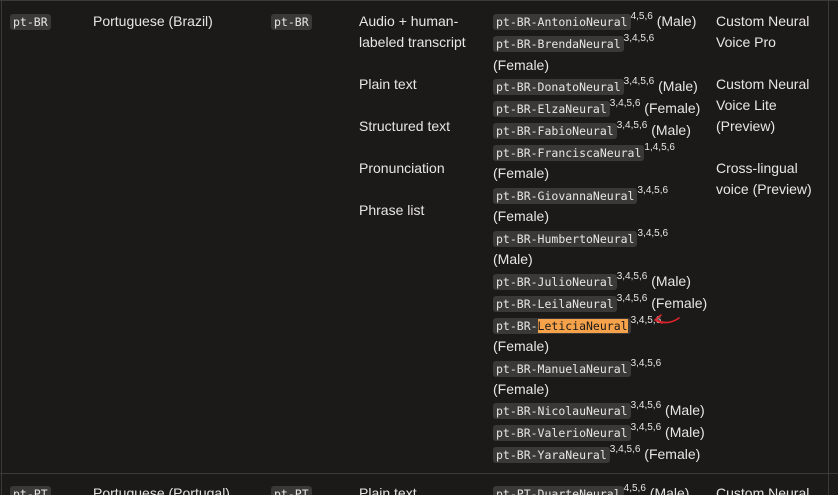 Image resolution: width=838 pixels, height=495 pixels. Describe the element at coordinates (764, 189) in the screenshot. I see `custom-voice-item: voice (Preview)` at that location.